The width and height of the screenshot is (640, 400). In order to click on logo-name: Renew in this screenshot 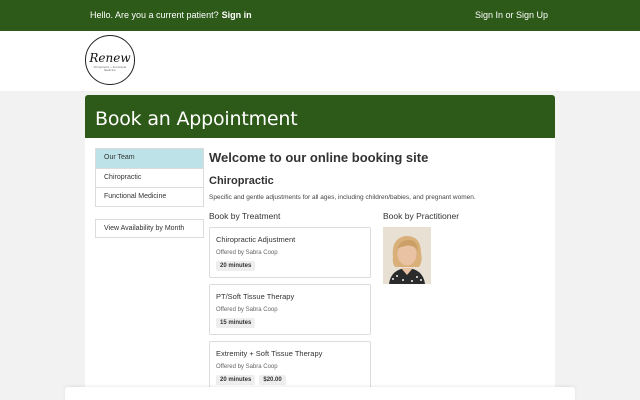, I will do `click(110, 58)`.